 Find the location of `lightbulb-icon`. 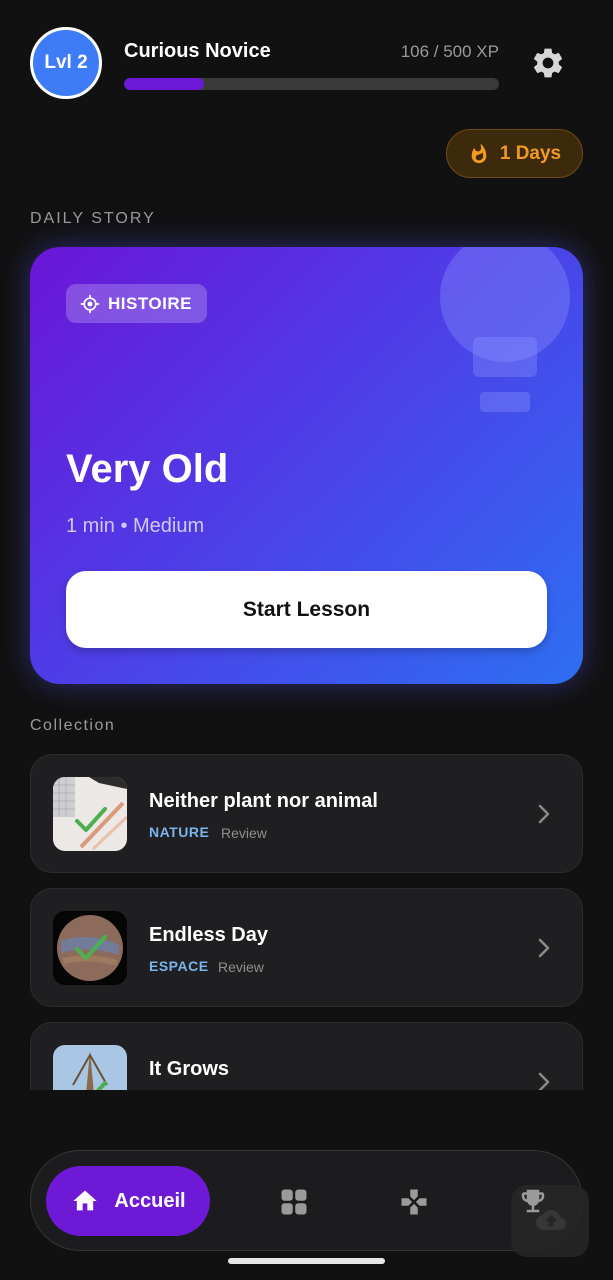

lightbulb-icon is located at coordinates (505, 329).